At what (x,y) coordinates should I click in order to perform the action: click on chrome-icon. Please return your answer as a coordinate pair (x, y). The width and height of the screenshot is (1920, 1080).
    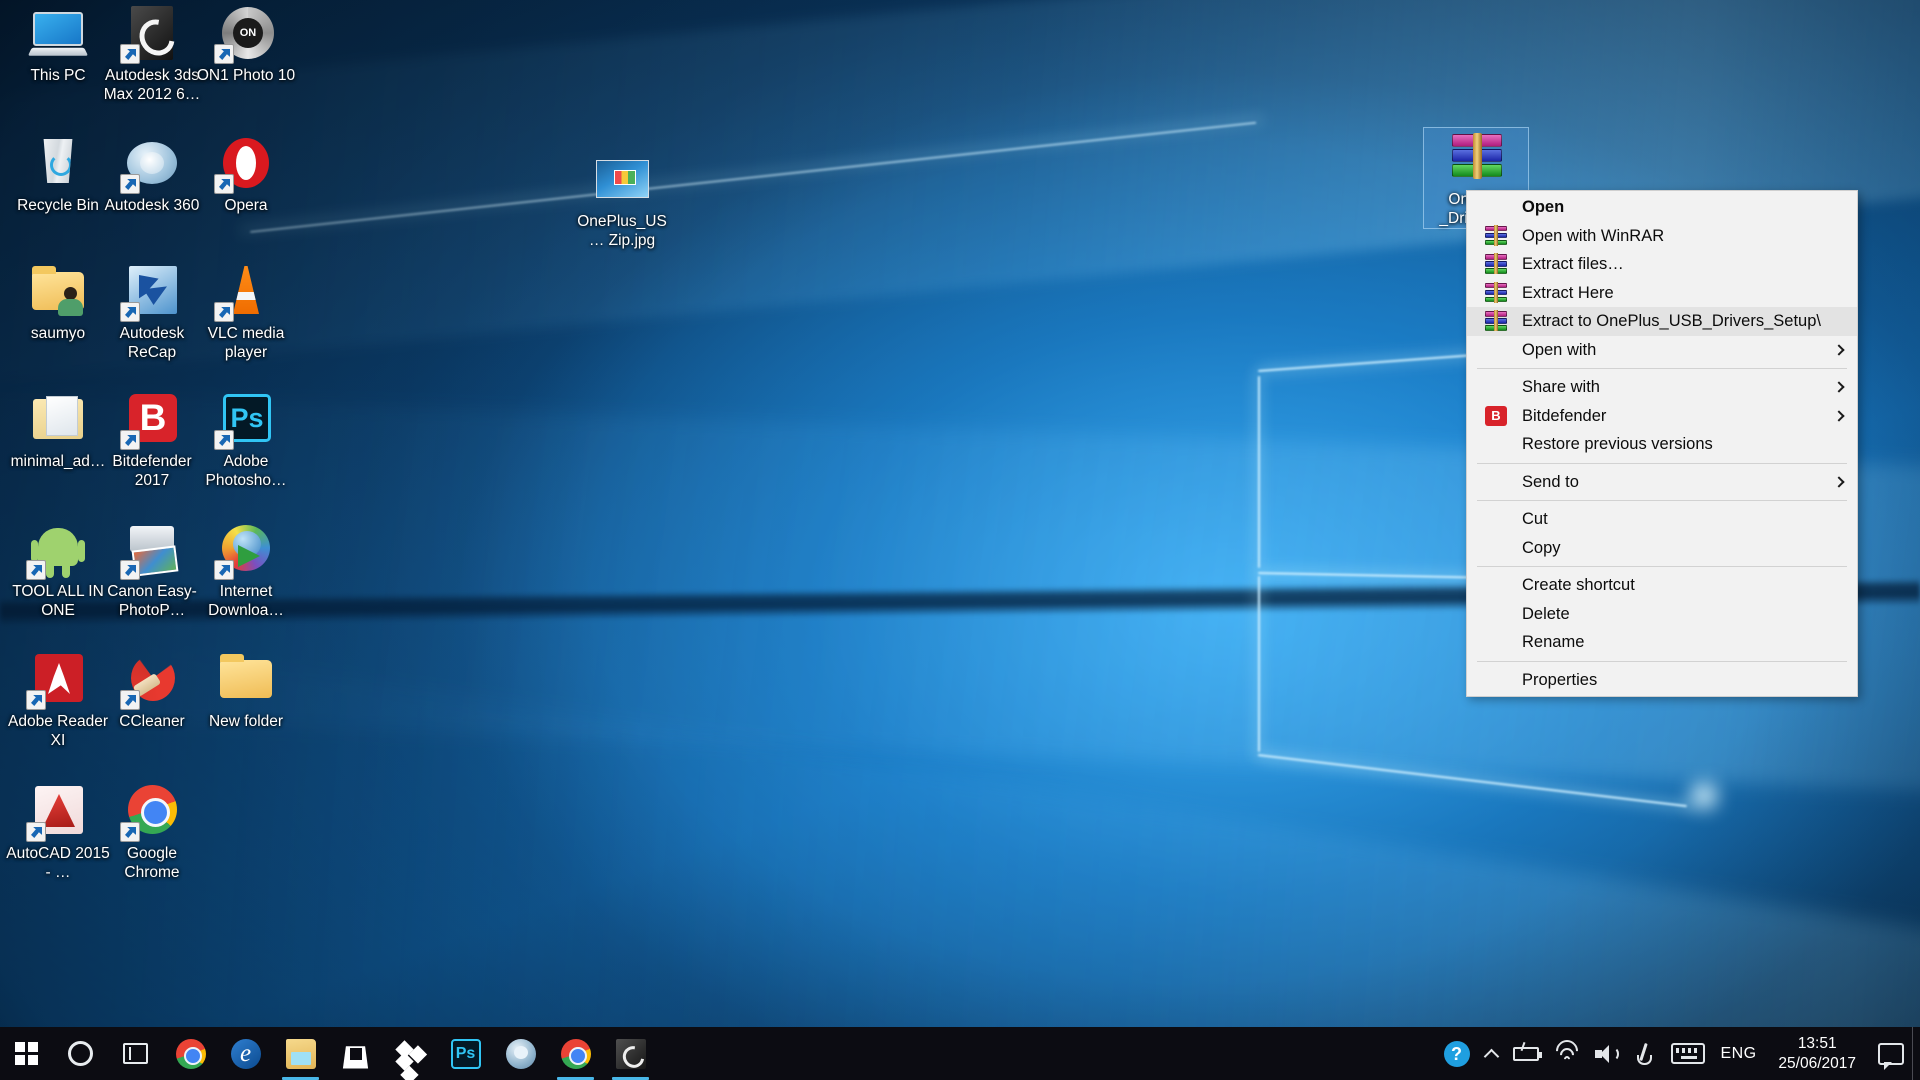
    Looking at the image, I should click on (575, 1053).